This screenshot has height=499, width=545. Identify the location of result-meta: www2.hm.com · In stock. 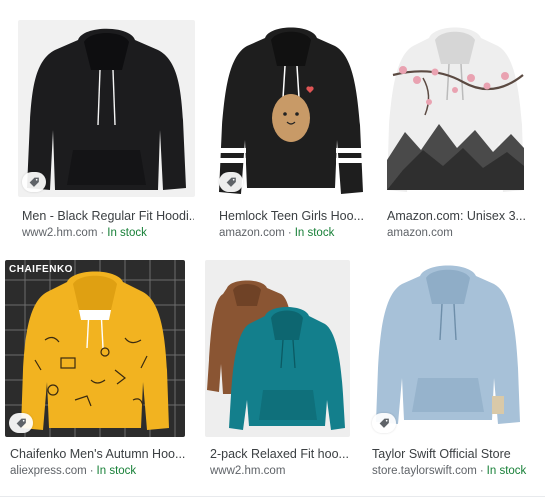
(84, 233).